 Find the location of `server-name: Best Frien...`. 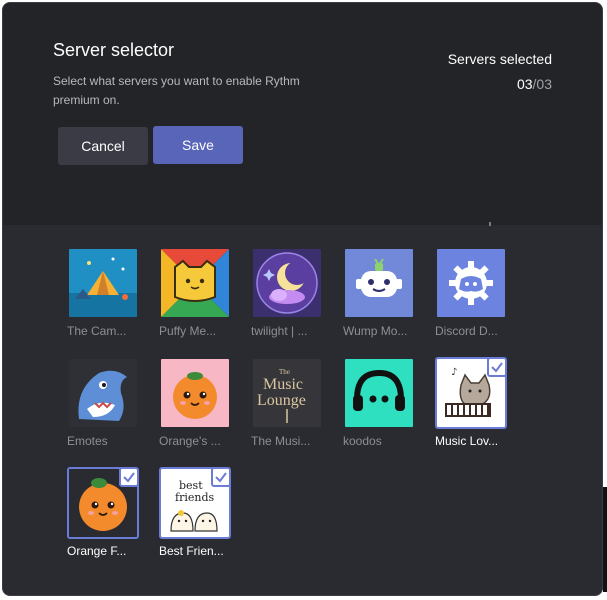

server-name: Best Frien... is located at coordinates (191, 551).